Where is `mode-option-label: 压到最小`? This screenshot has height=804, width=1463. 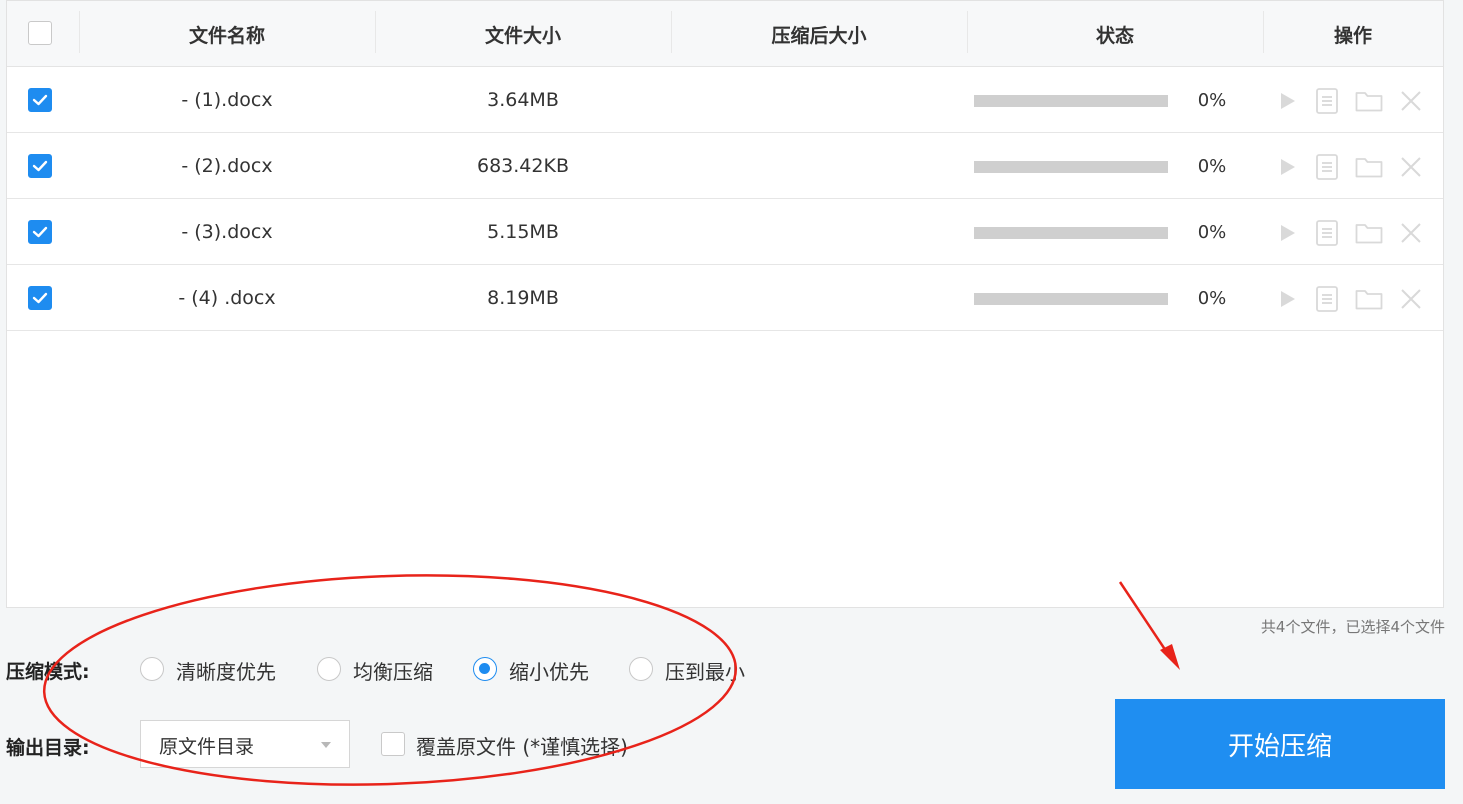
mode-option-label: 压到最小 is located at coordinates (705, 670).